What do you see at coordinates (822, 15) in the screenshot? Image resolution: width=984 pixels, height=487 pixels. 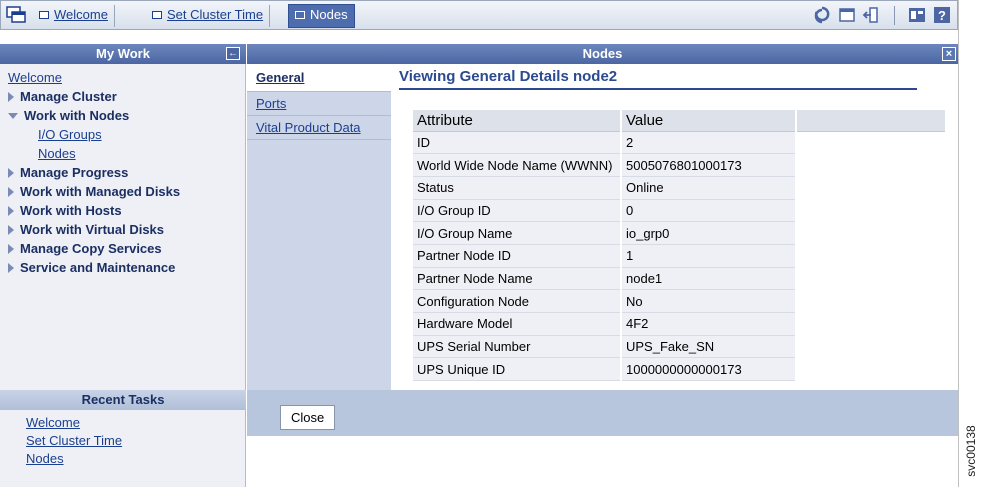 I see `refresh-icon` at bounding box center [822, 15].